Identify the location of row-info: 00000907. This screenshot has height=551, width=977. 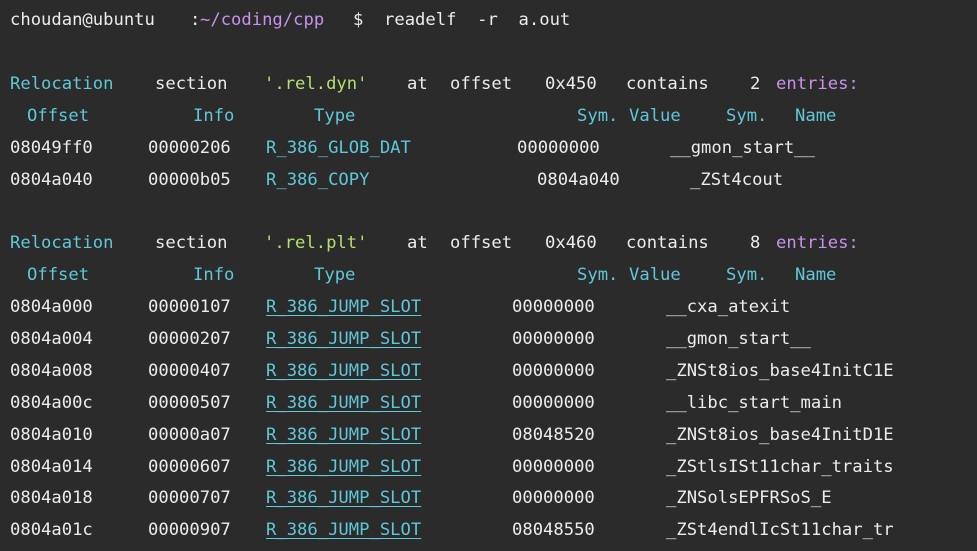
(189, 530).